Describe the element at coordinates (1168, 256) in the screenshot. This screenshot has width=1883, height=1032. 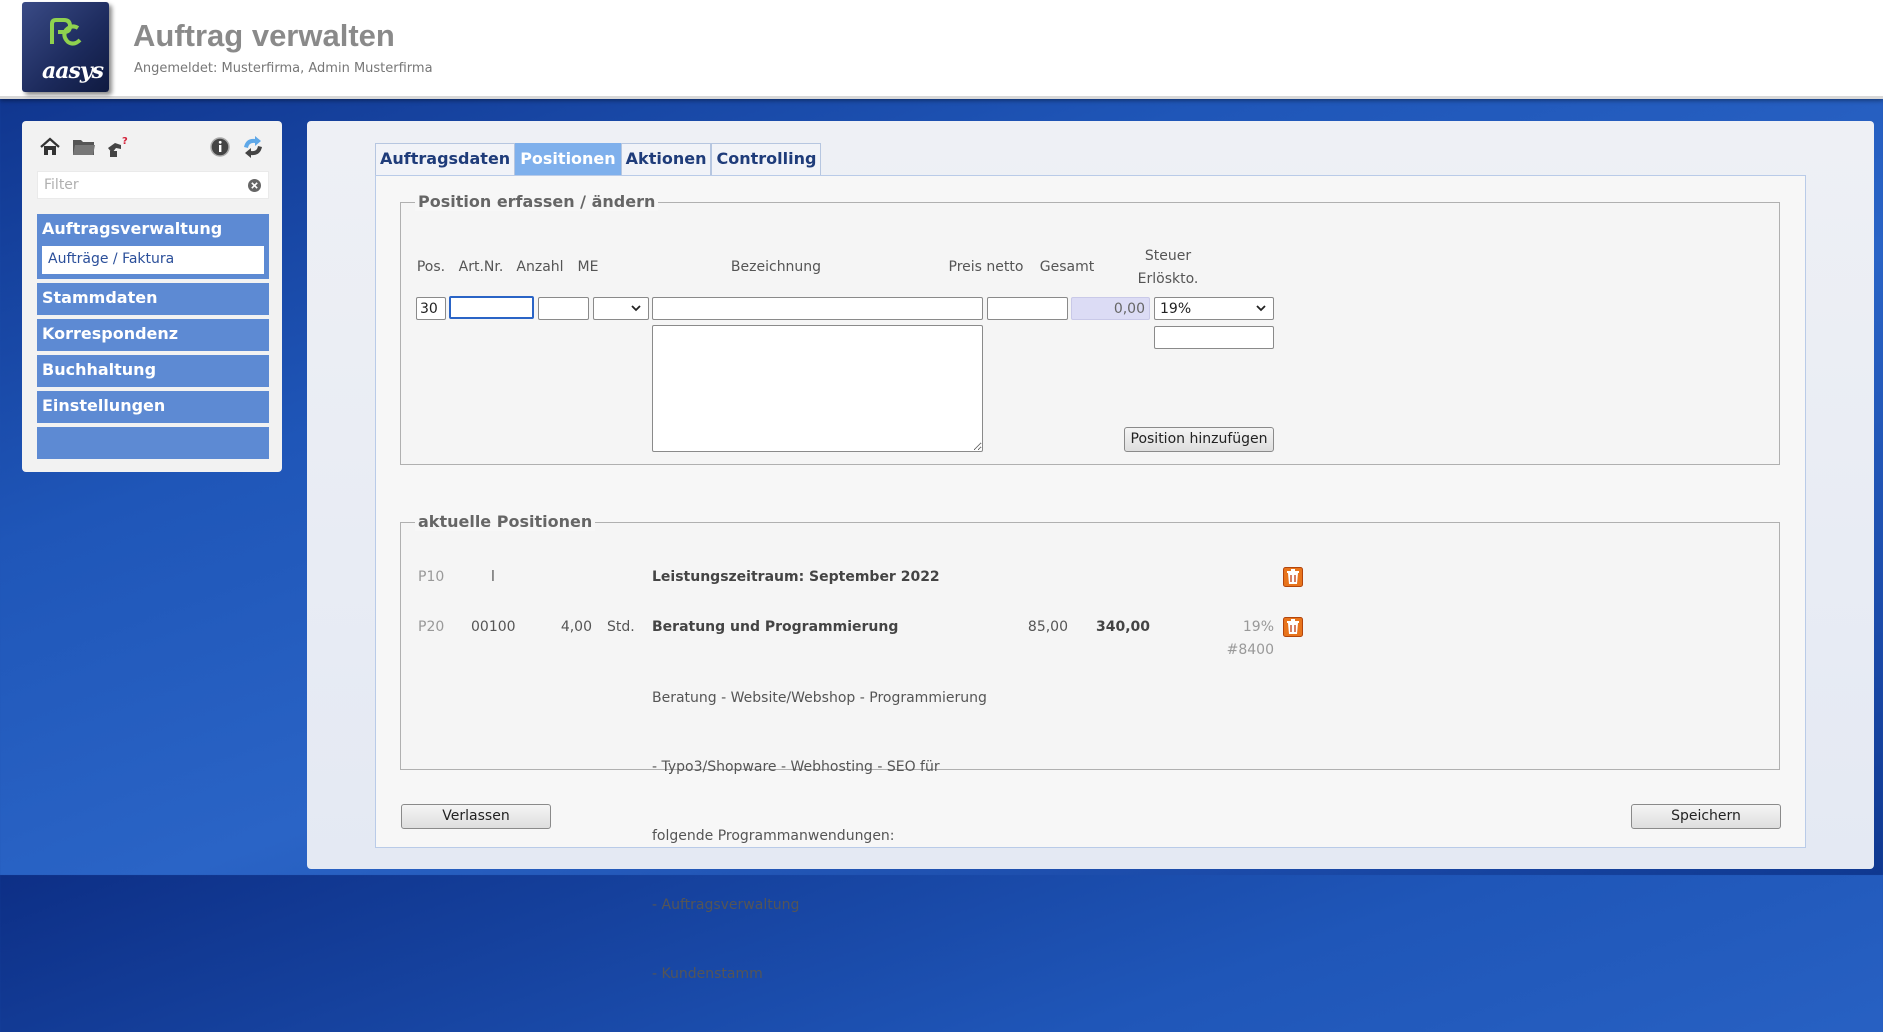
I see `col-header-steuer: Steuer` at that location.